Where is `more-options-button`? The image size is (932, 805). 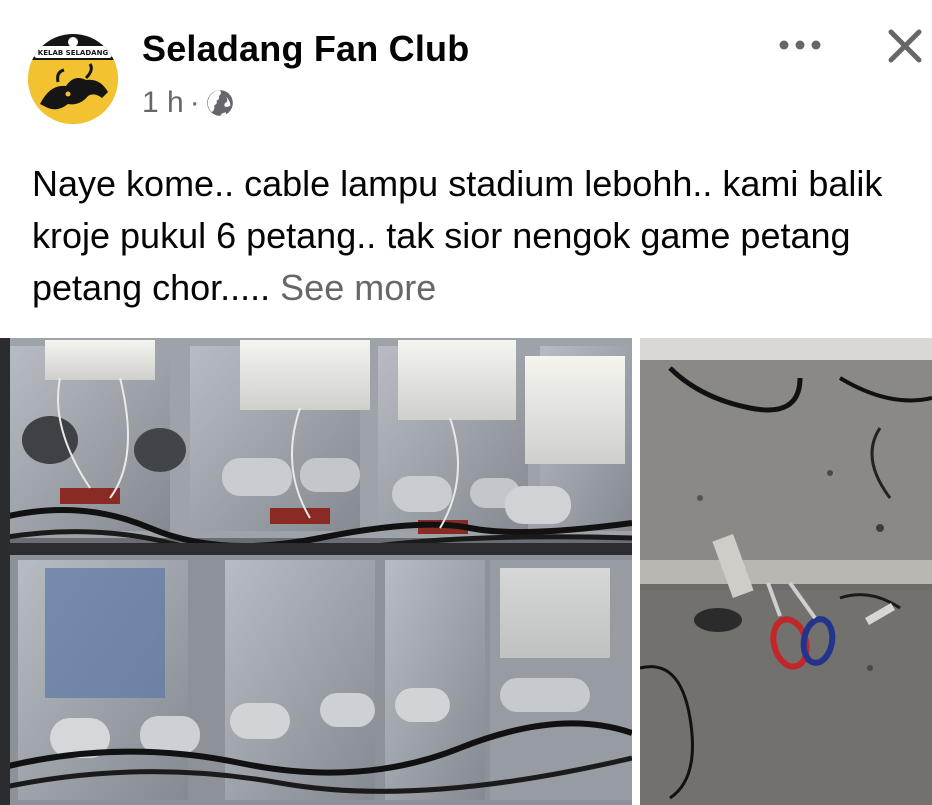
more-options-button is located at coordinates (800, 45).